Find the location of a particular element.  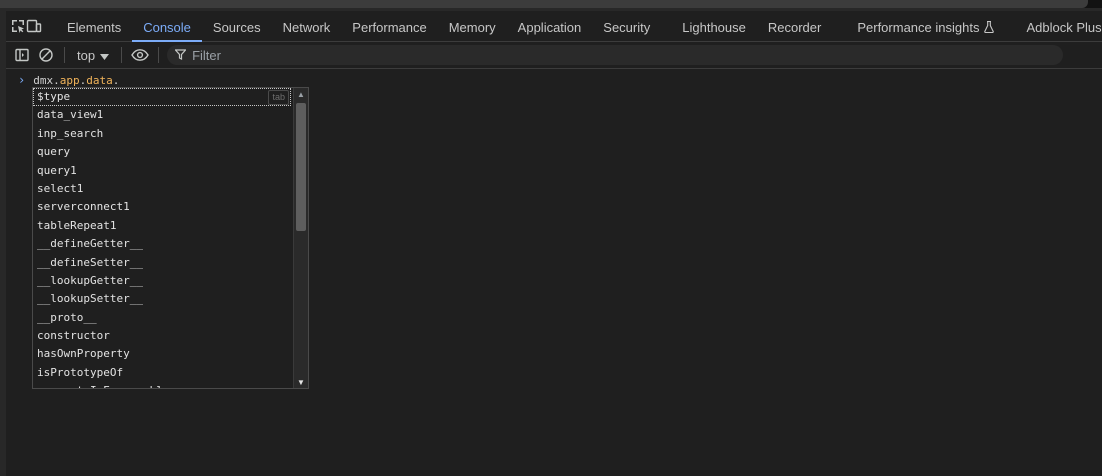

tab-hint-badge: tab is located at coordinates (278, 97).